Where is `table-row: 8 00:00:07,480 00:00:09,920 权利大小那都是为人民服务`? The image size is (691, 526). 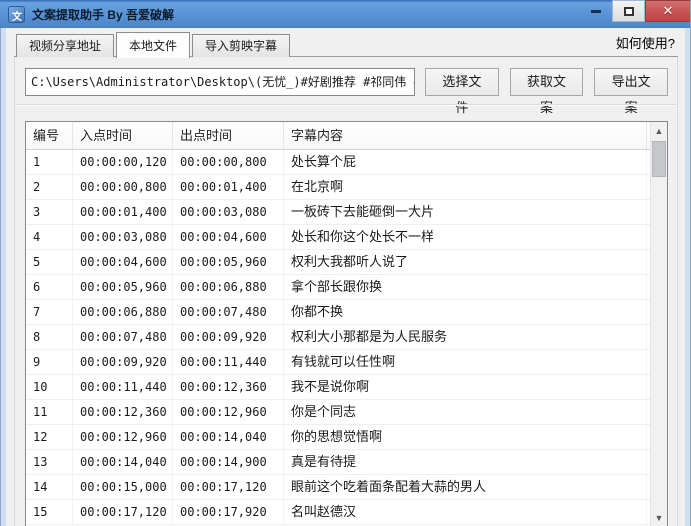 table-row: 8 00:00:07,480 00:00:09,920 权利大小那都是为人民服务 is located at coordinates (338, 337).